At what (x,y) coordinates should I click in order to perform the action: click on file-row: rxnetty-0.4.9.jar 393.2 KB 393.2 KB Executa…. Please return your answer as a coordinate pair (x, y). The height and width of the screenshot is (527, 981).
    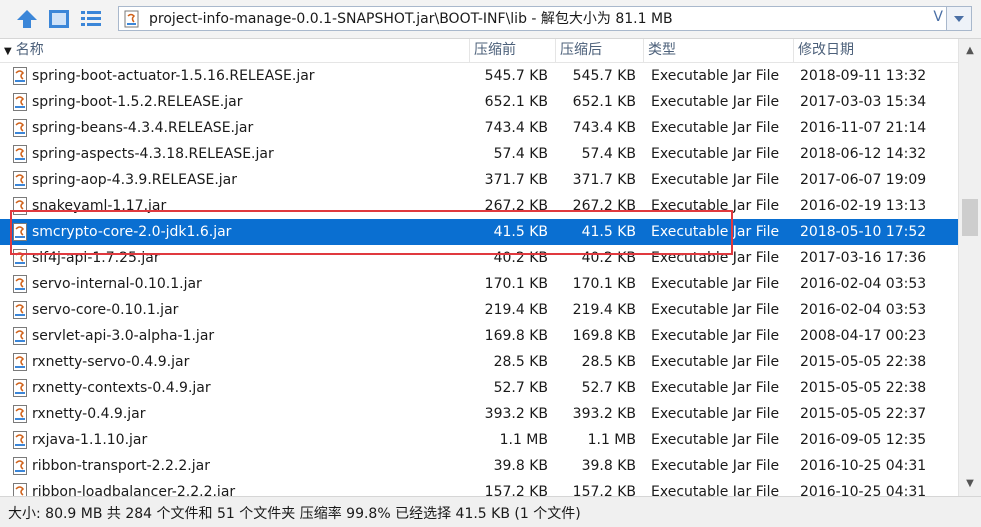
    Looking at the image, I should click on (479, 414).